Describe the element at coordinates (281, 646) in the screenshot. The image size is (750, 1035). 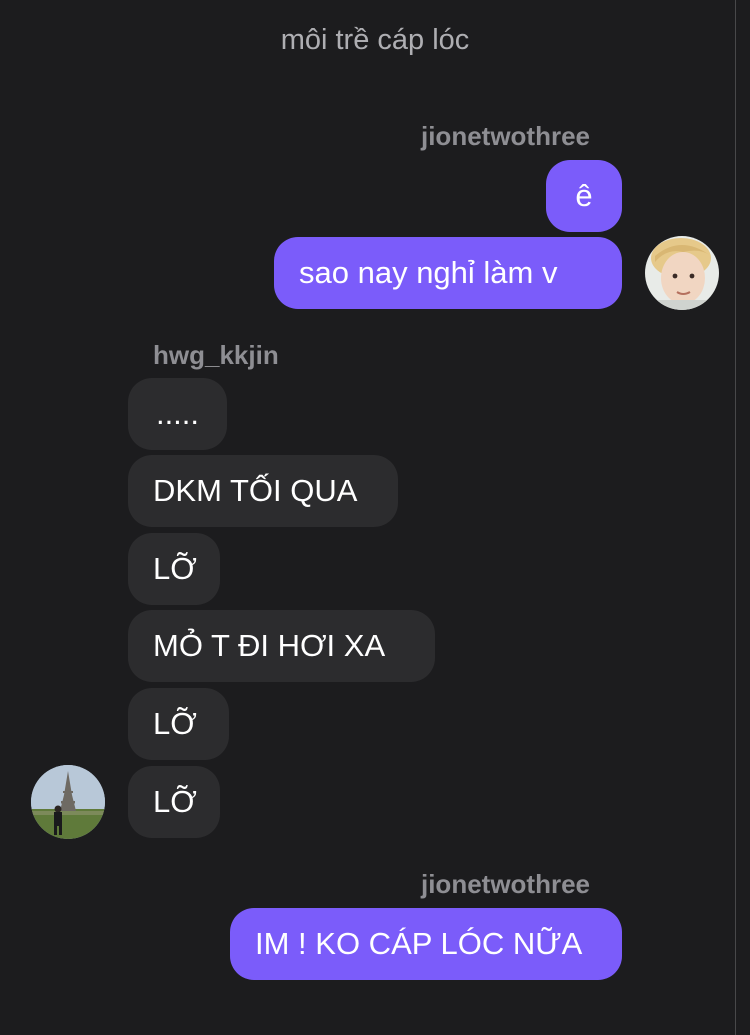
I see `message-bubble: MỎ T ĐI HƠI XA` at that location.